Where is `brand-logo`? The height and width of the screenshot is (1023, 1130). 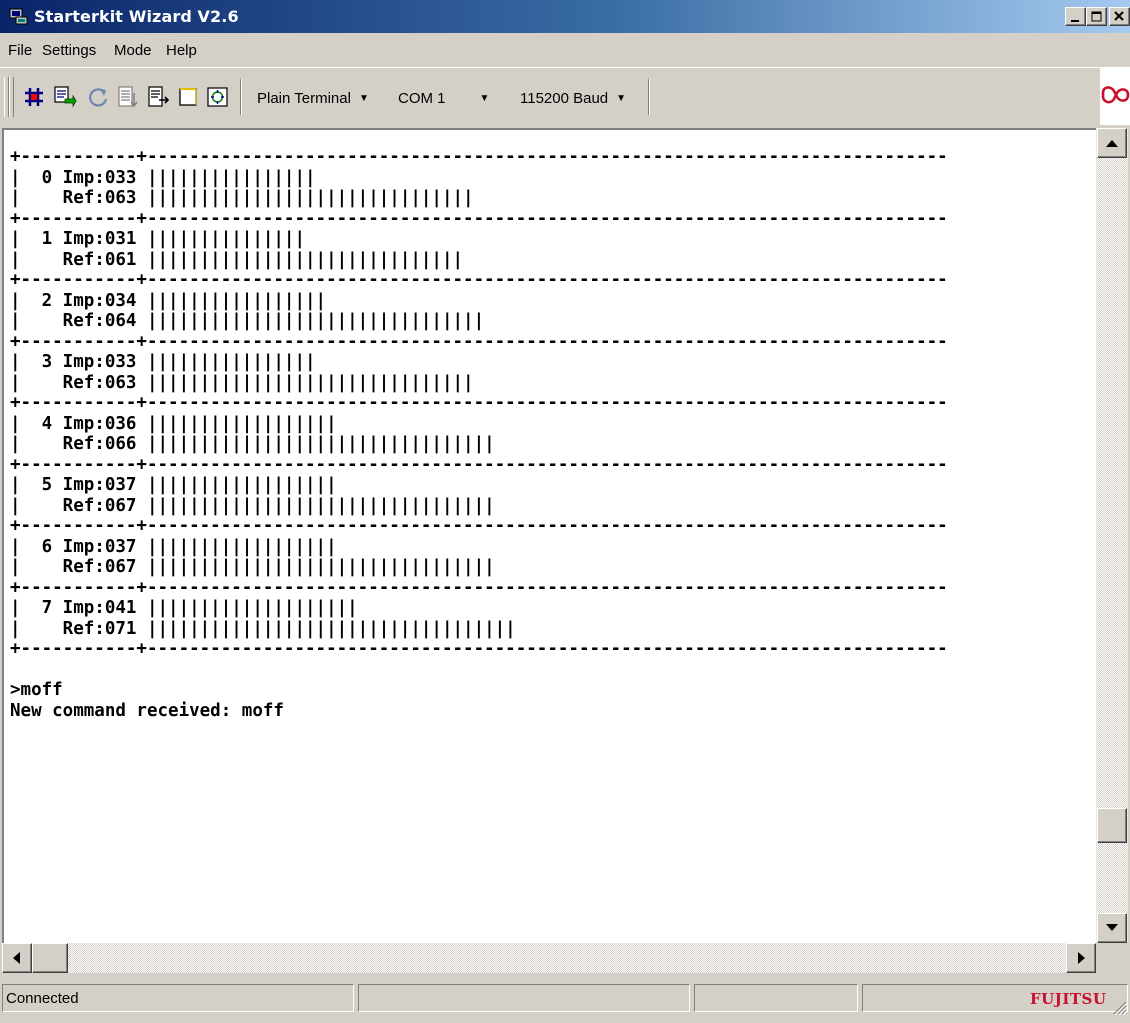
brand-logo is located at coordinates (1115, 96).